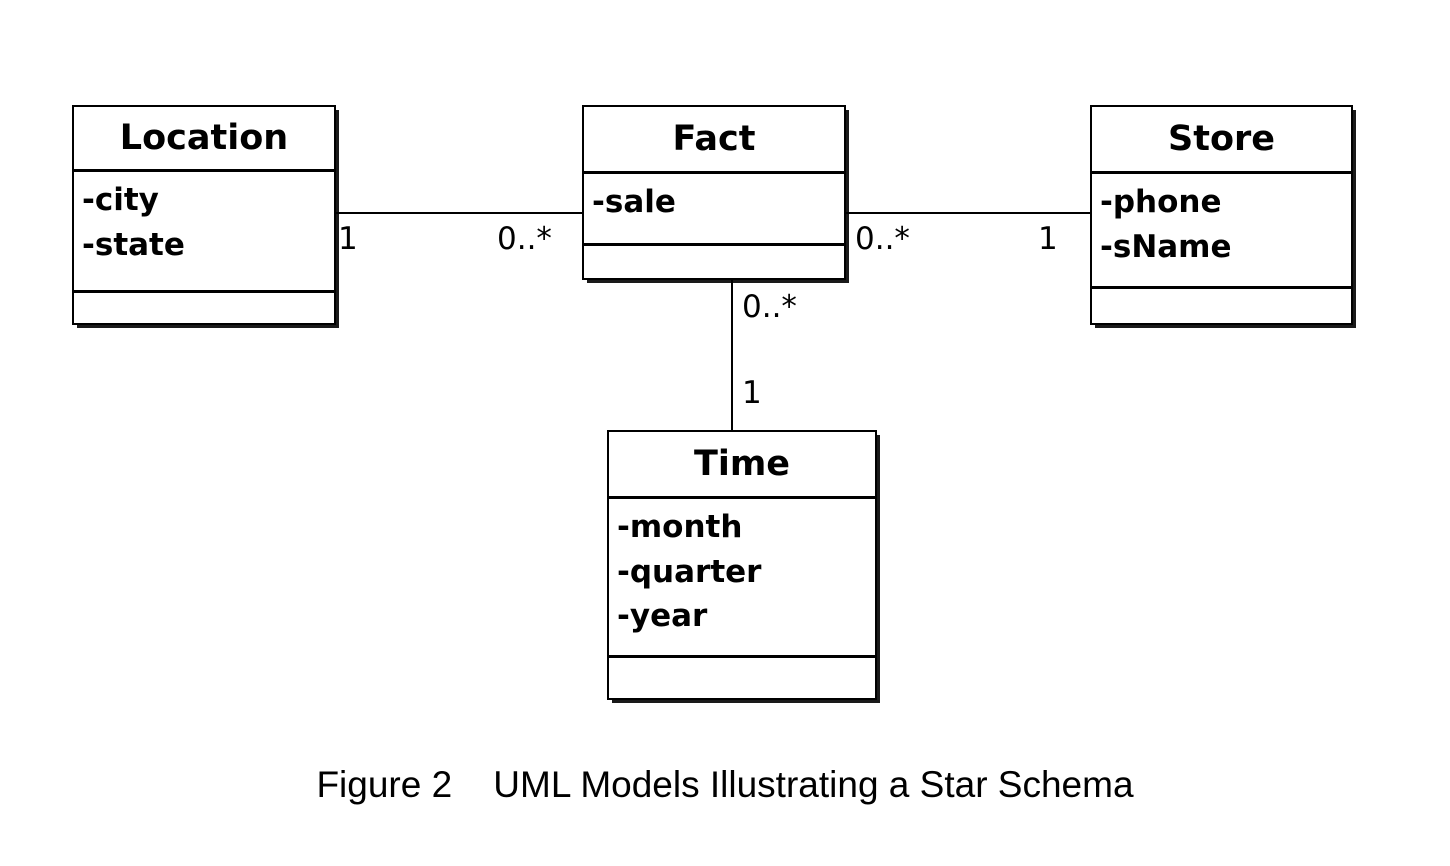 The width and height of the screenshot is (1450, 866). What do you see at coordinates (1166, 246) in the screenshot?
I see `store-attribute-sname: -sName` at bounding box center [1166, 246].